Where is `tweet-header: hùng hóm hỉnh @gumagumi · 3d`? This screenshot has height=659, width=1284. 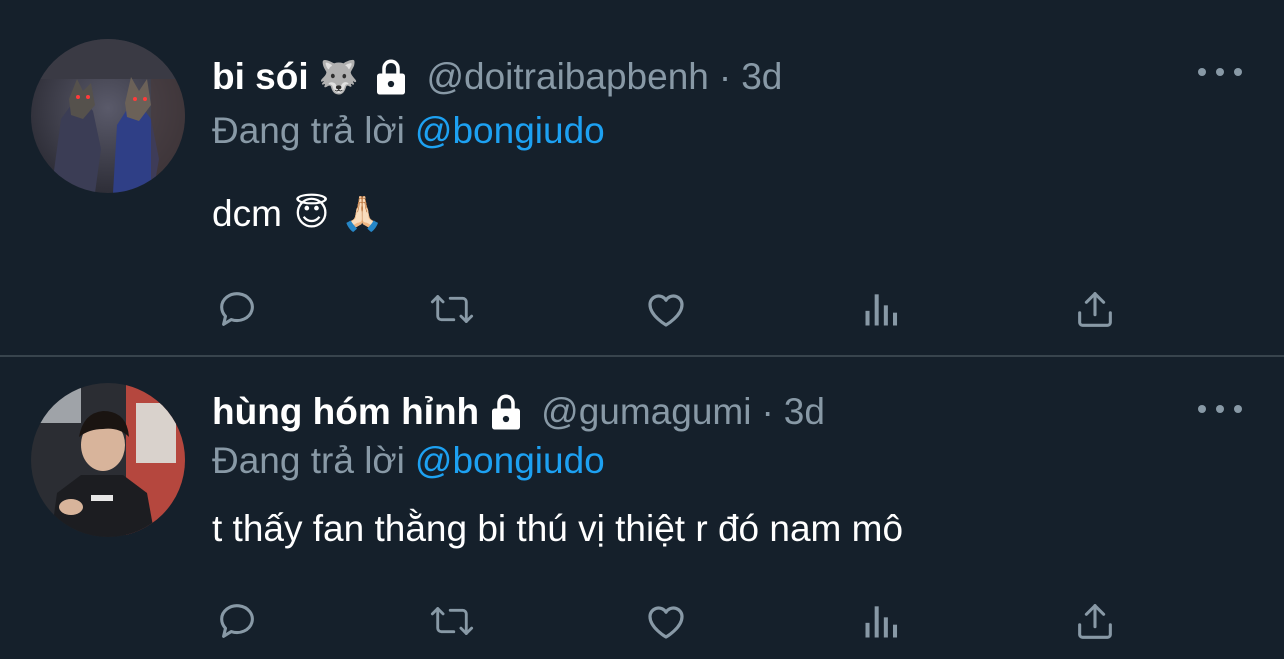 tweet-header: hùng hóm hỉnh @gumagumi · 3d is located at coordinates (518, 412).